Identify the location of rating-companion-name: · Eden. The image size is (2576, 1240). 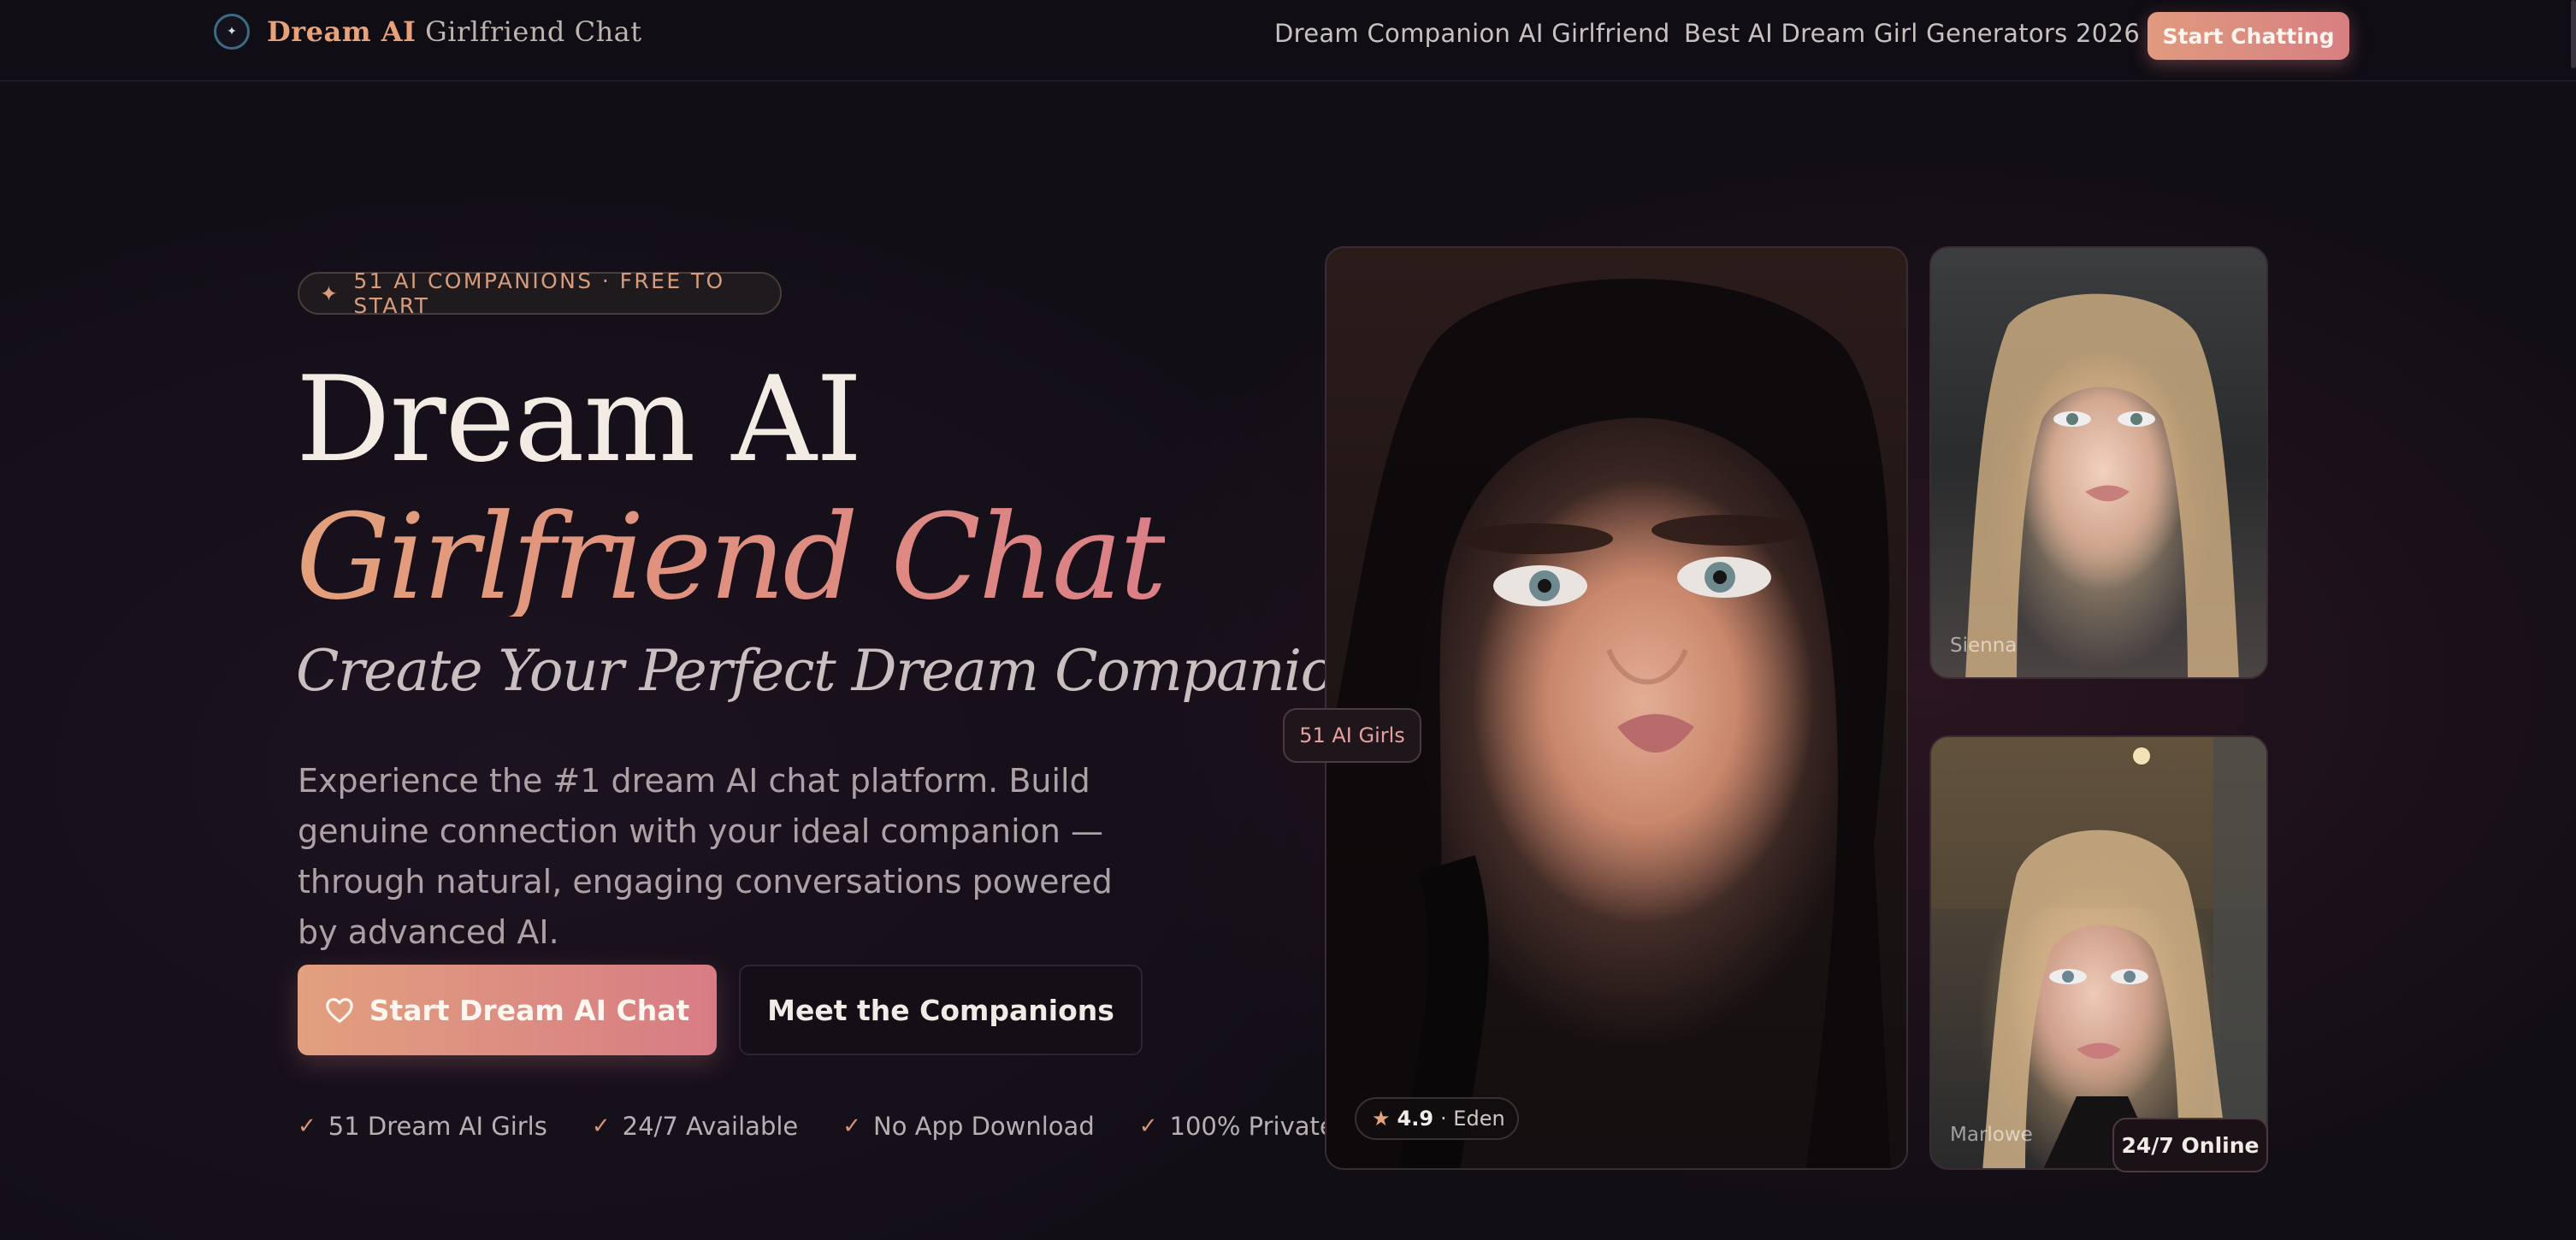
(1472, 1119).